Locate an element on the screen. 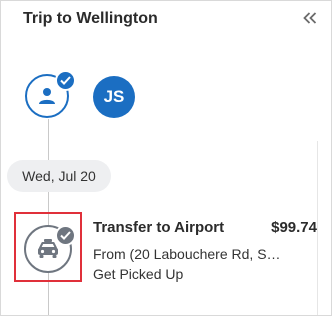 This screenshot has width=332, height=316. event-title: Transfer to Airport is located at coordinates (159, 227).